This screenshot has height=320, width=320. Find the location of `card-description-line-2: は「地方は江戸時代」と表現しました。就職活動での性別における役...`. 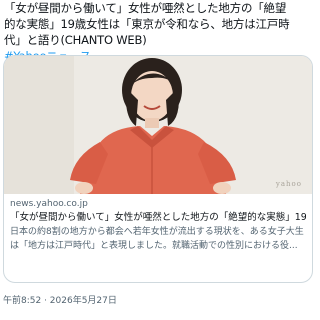

card-description-line-2: は「地方は江戸時代」と表現しました。就職活動での性別における役... is located at coordinates (154, 246).